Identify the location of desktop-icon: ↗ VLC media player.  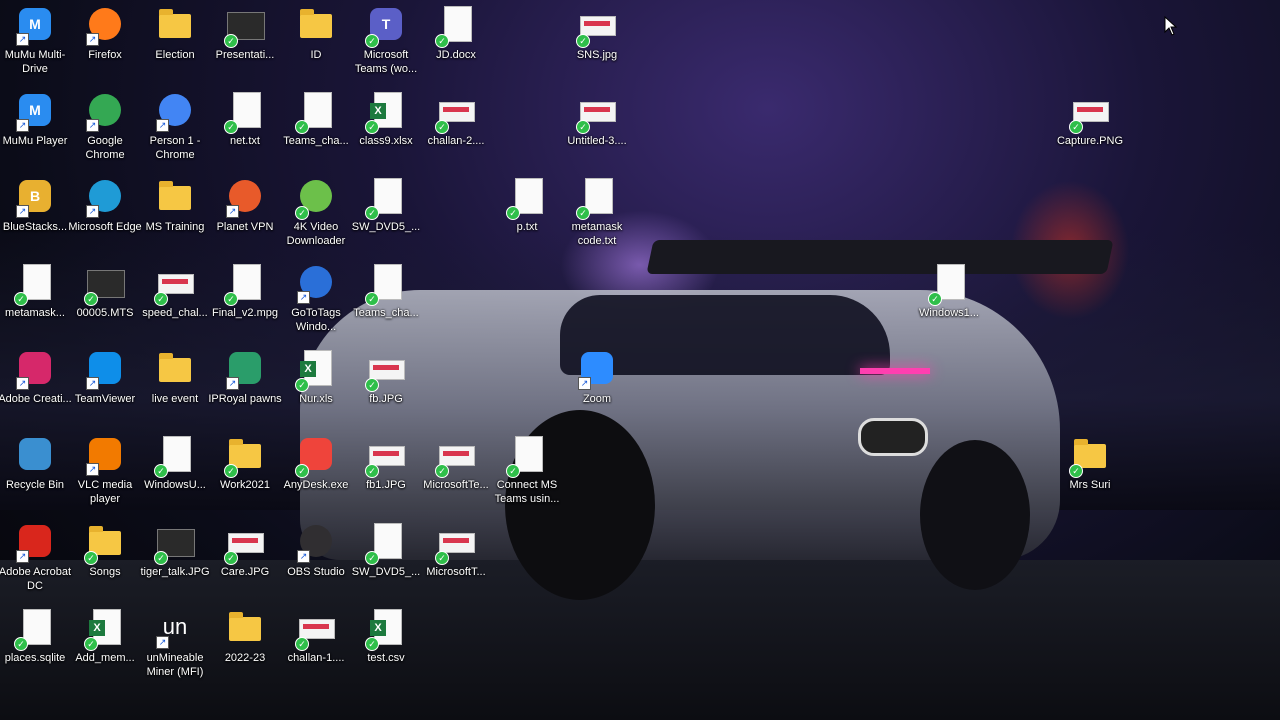
(105, 474).